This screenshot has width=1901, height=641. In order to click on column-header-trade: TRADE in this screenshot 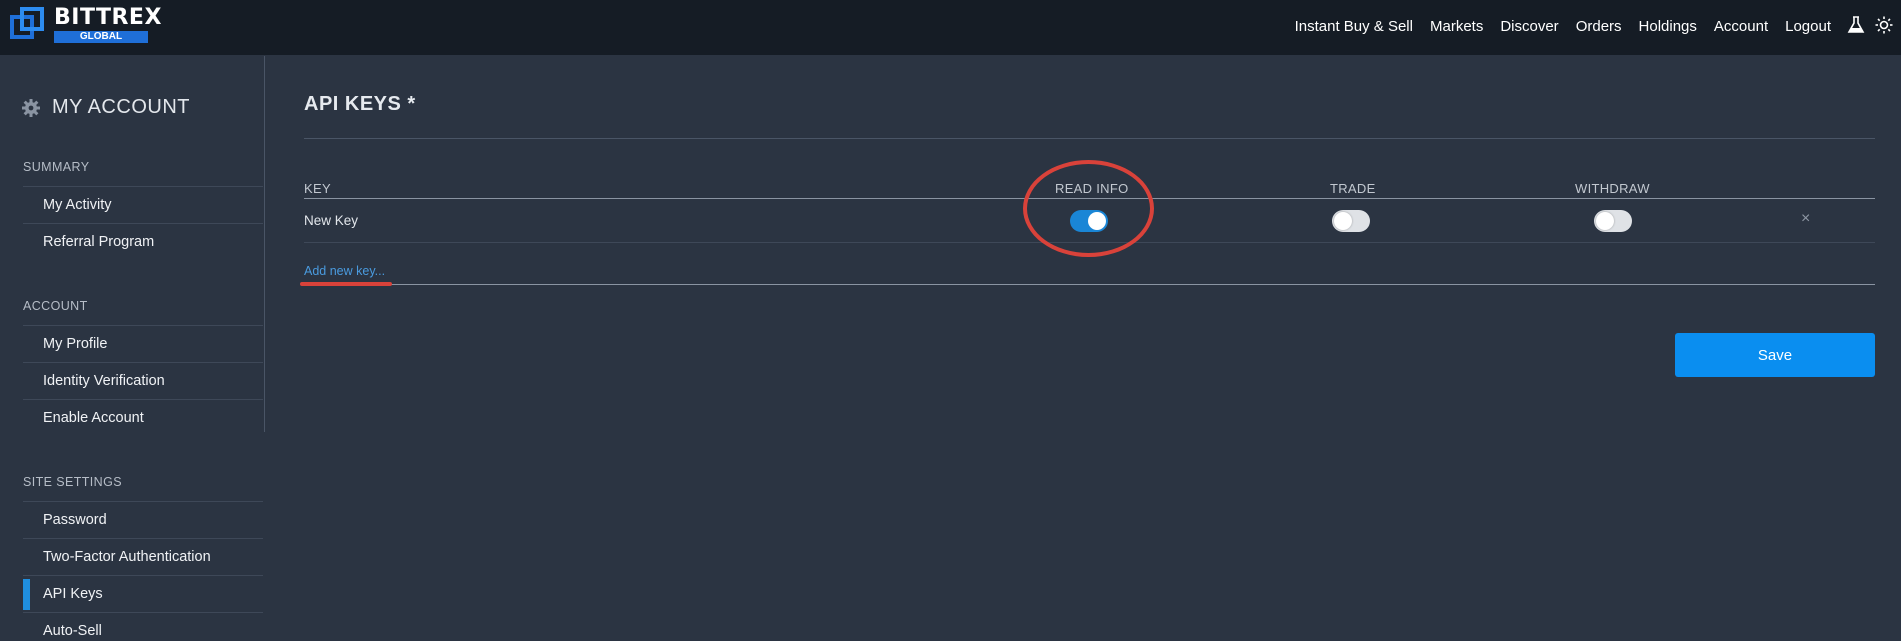, I will do `click(1353, 188)`.